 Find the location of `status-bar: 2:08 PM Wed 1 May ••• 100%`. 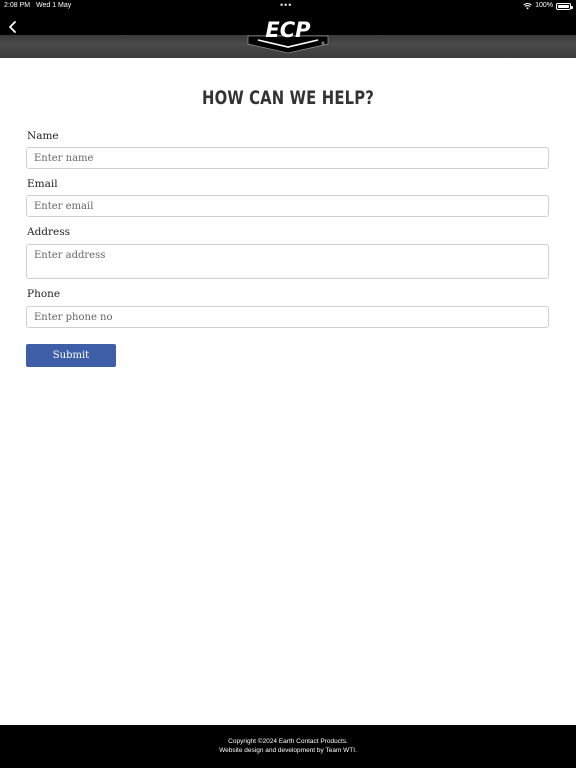

status-bar: 2:08 PM Wed 1 May ••• 100% is located at coordinates (288, 6).